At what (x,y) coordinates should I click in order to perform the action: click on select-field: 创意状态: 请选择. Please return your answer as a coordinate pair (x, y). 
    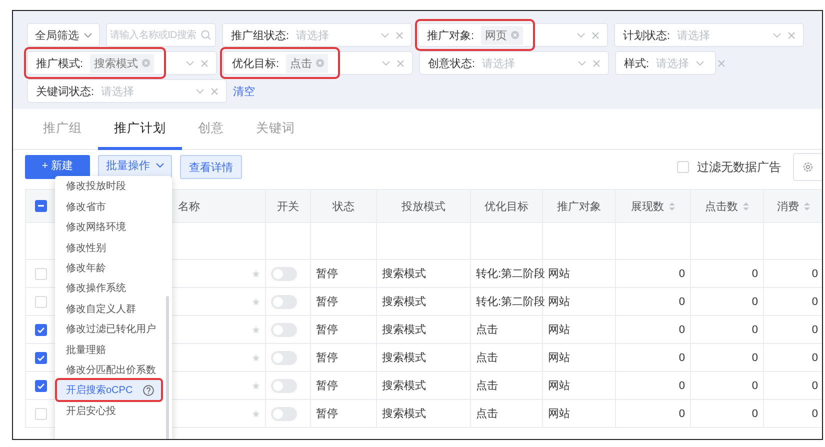
    Looking at the image, I should click on (514, 63).